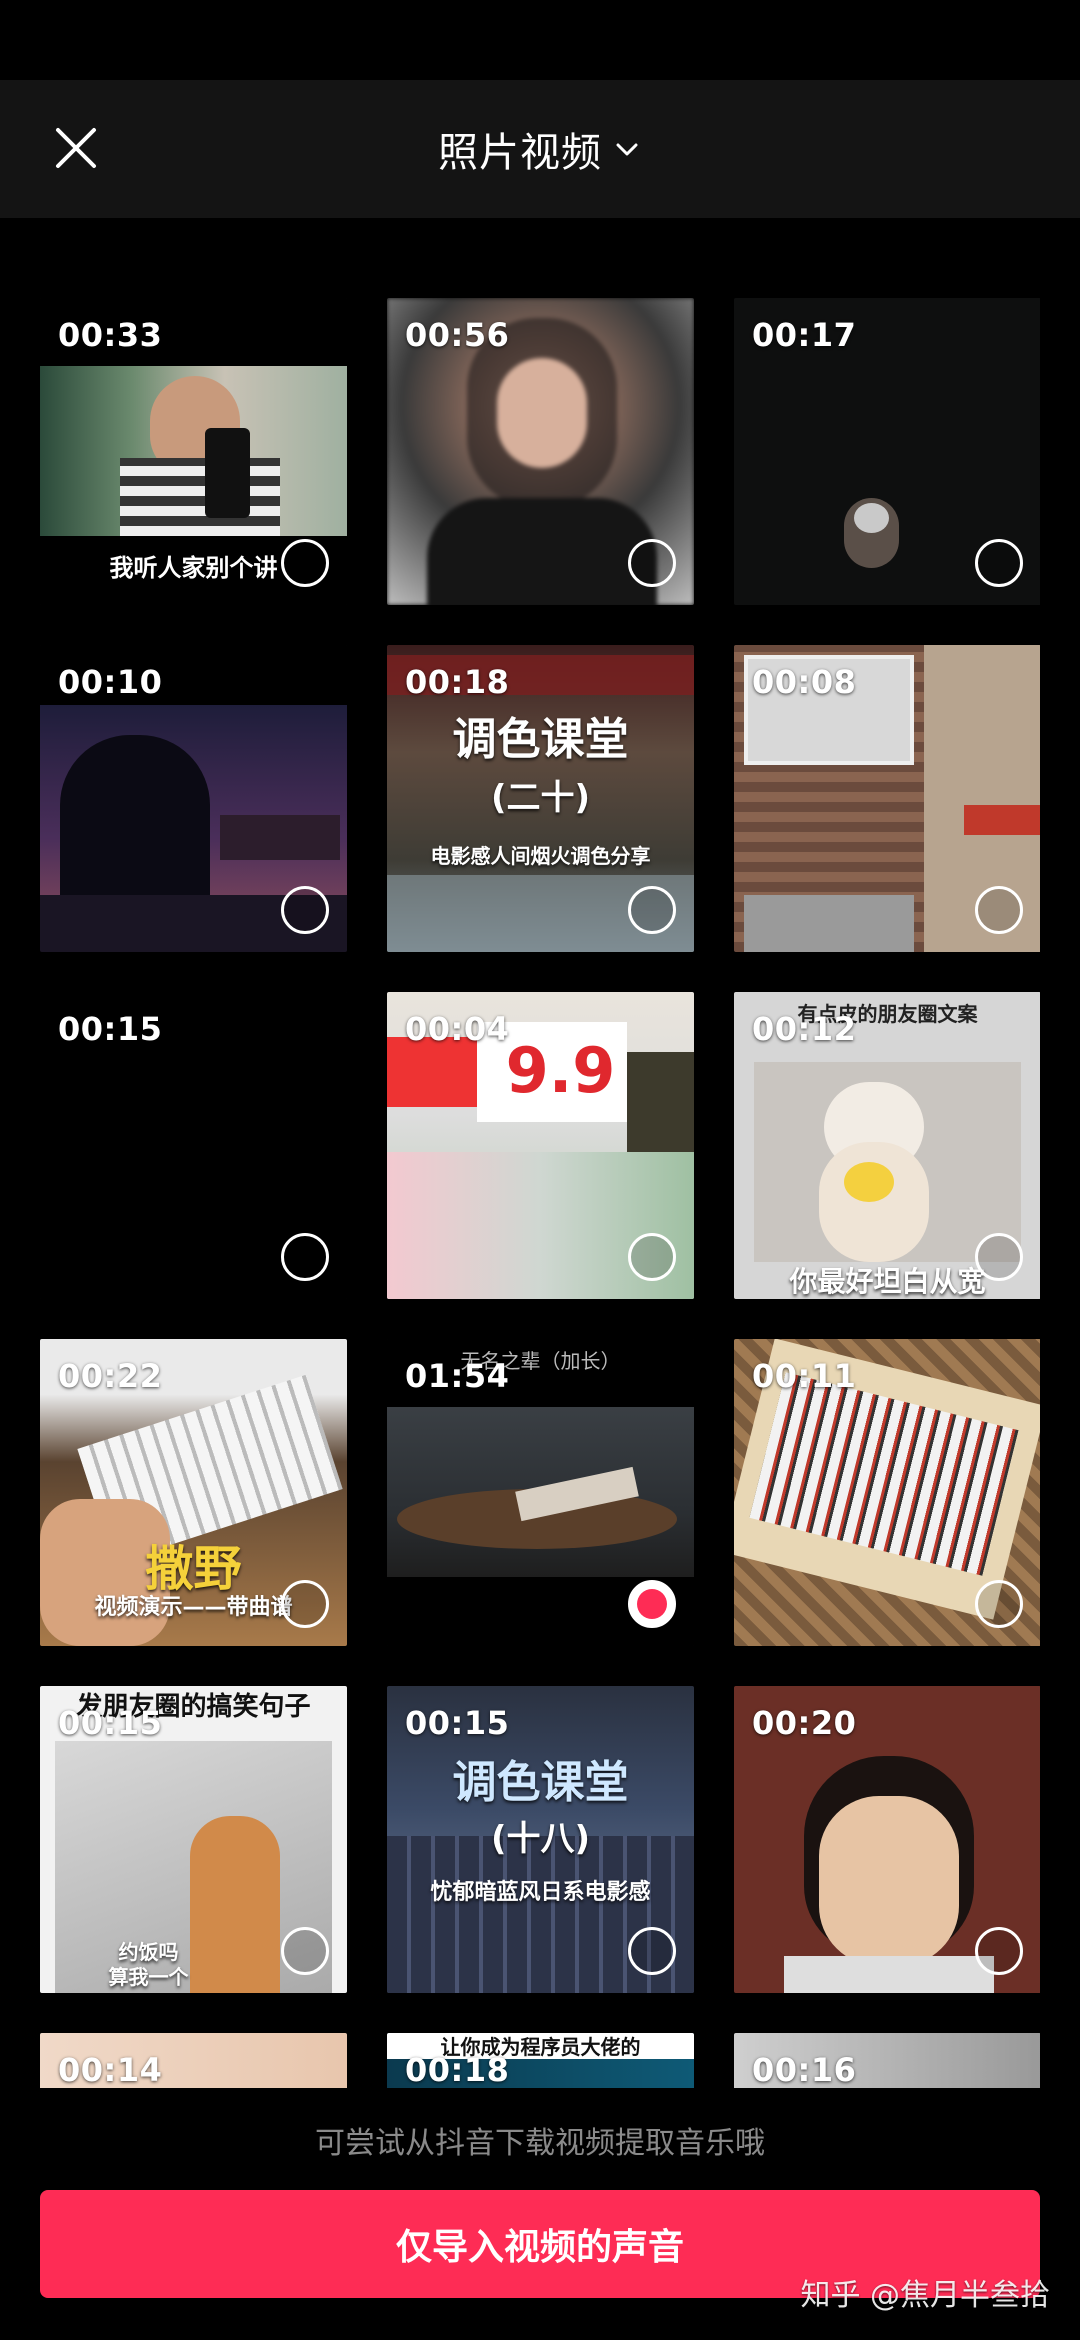 The width and height of the screenshot is (1080, 2340). Describe the element at coordinates (925, 2295) in the screenshot. I see `watermark: 知乎 @焦月半叁拾` at that location.